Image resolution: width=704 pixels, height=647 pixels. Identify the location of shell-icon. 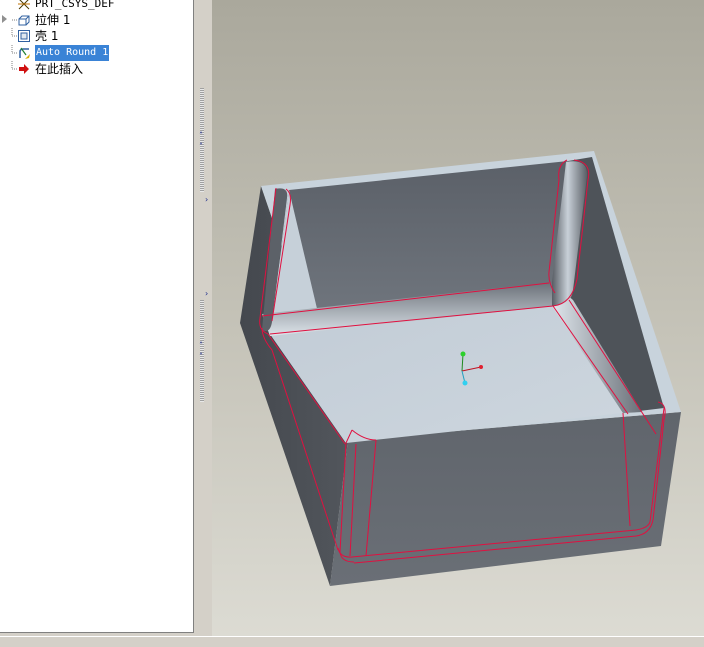
(24, 36).